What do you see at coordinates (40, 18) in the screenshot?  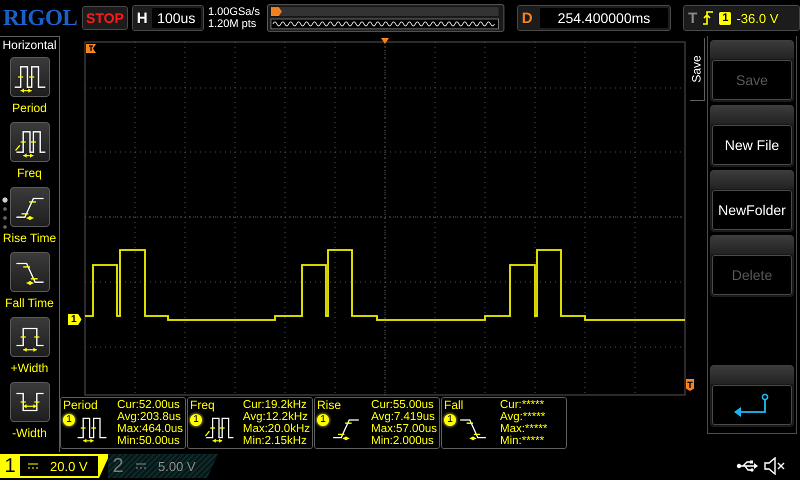 I see `brand-logo: RIGOL` at bounding box center [40, 18].